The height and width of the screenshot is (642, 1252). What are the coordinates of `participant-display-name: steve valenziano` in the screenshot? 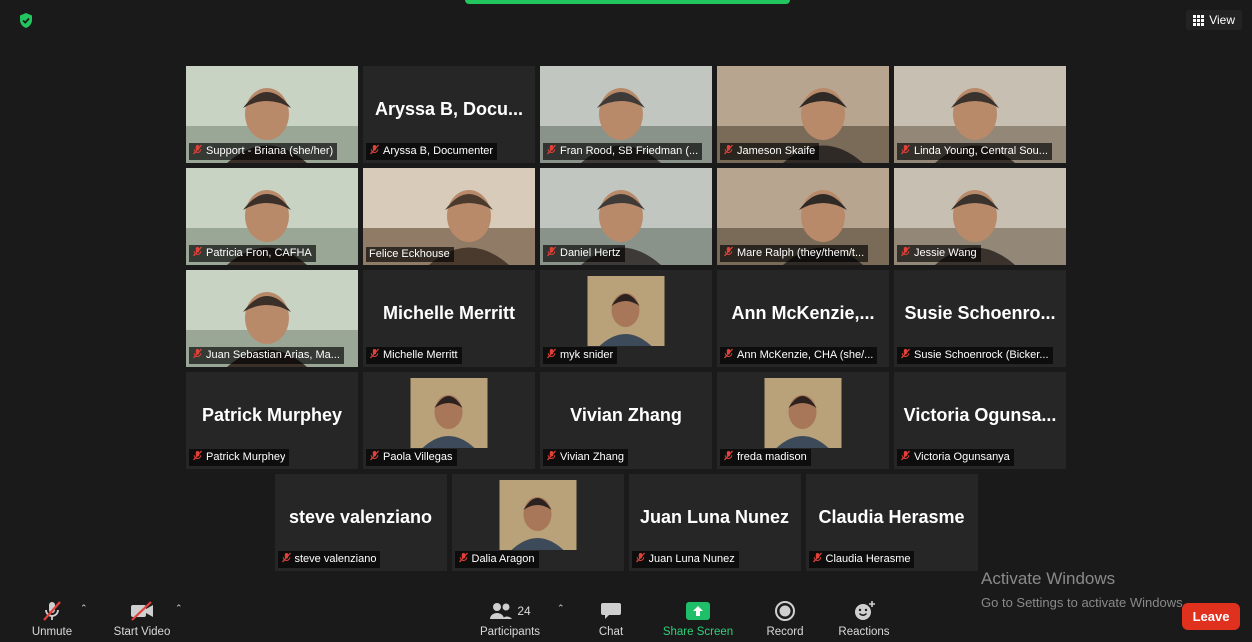 It's located at (360, 517).